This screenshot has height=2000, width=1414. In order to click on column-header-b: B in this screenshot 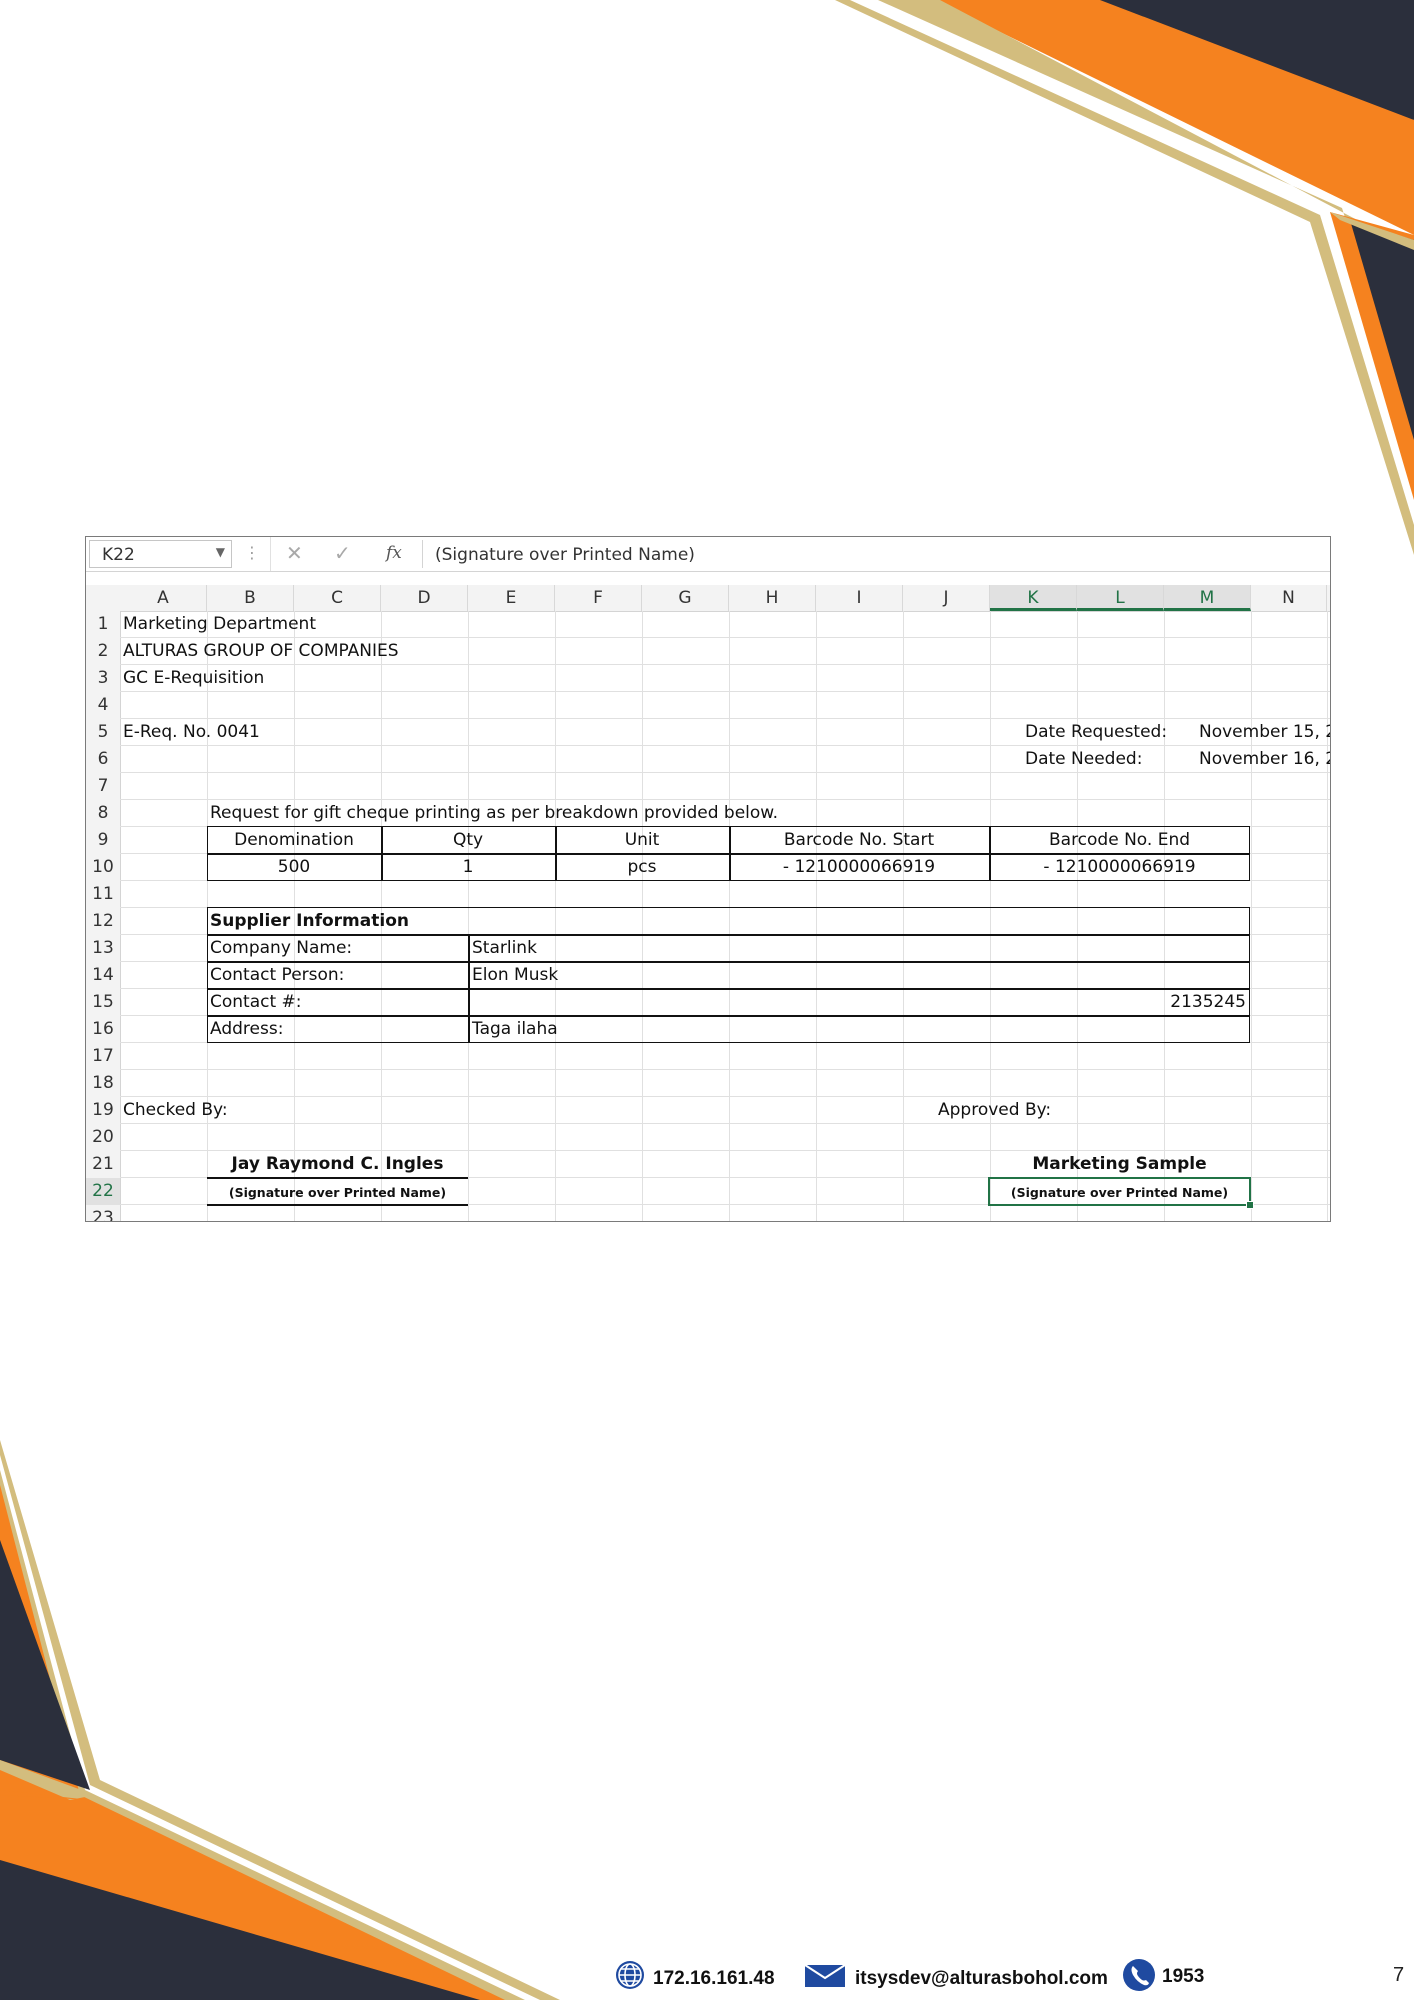, I will do `click(250, 598)`.